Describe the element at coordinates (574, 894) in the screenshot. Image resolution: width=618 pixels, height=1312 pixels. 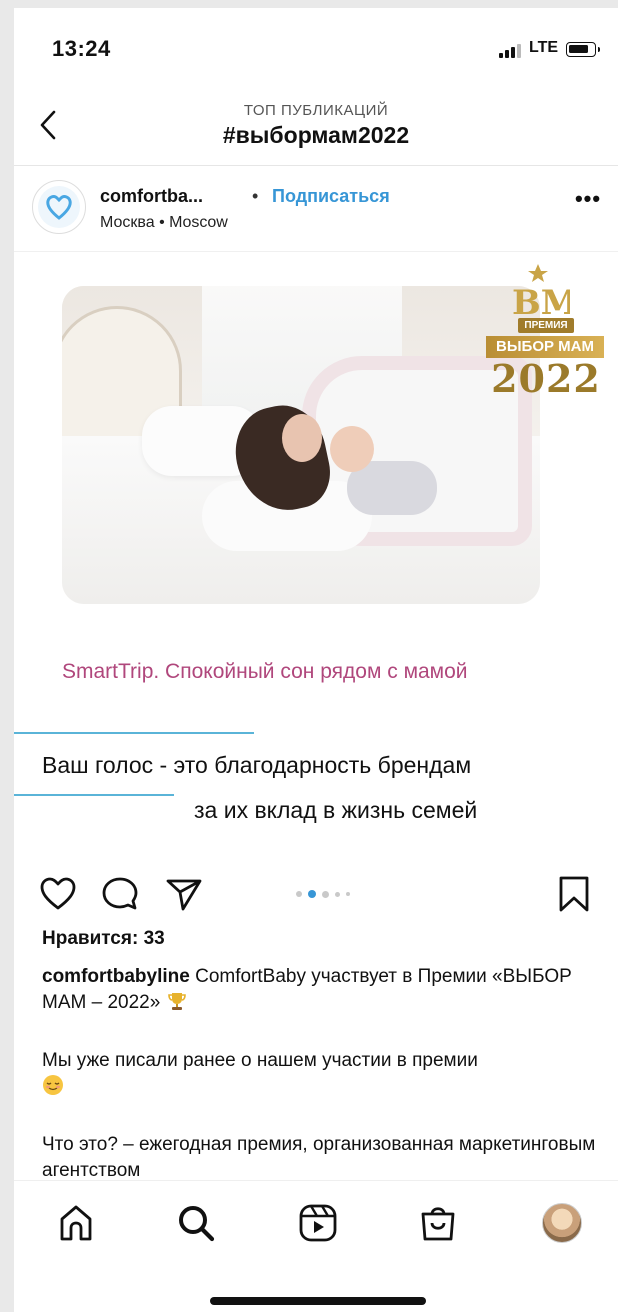
I see `save-bookmark-icon` at that location.